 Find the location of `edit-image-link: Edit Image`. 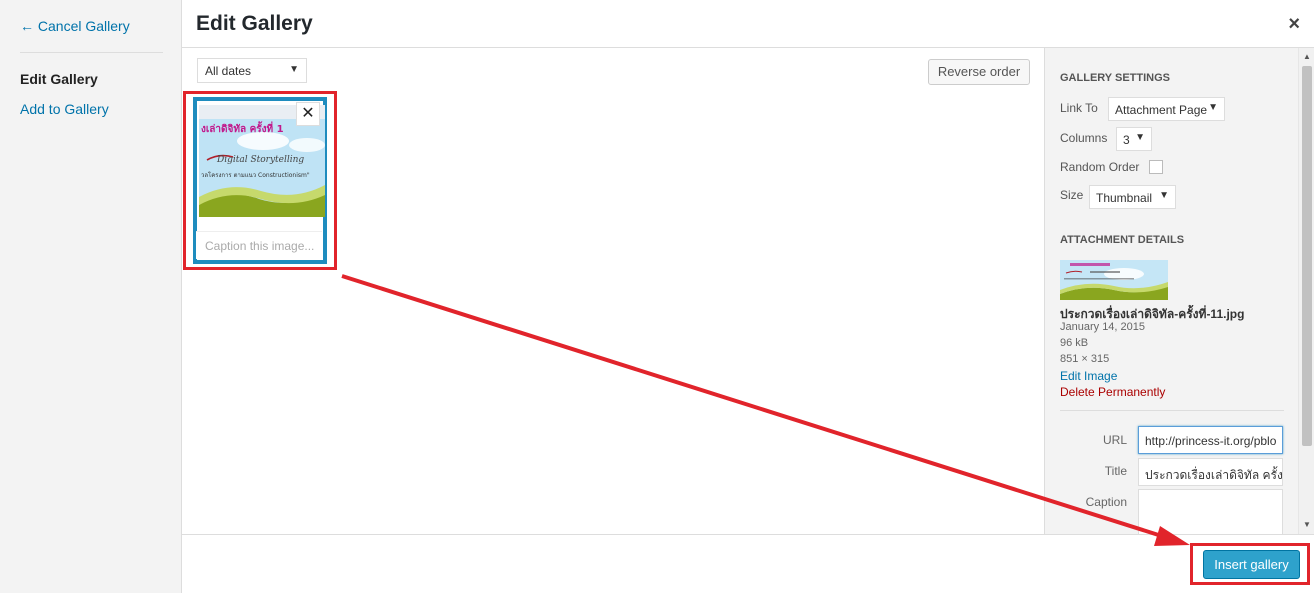

edit-image-link: Edit Image is located at coordinates (1088, 376).